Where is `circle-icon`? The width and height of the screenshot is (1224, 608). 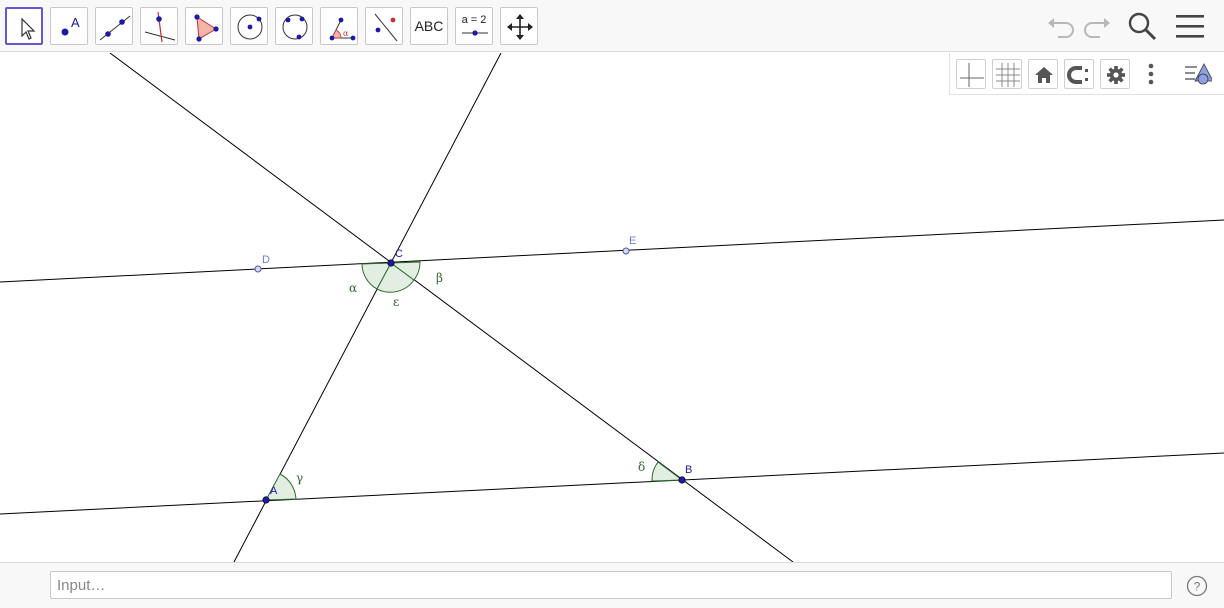
circle-icon is located at coordinates (250, 27).